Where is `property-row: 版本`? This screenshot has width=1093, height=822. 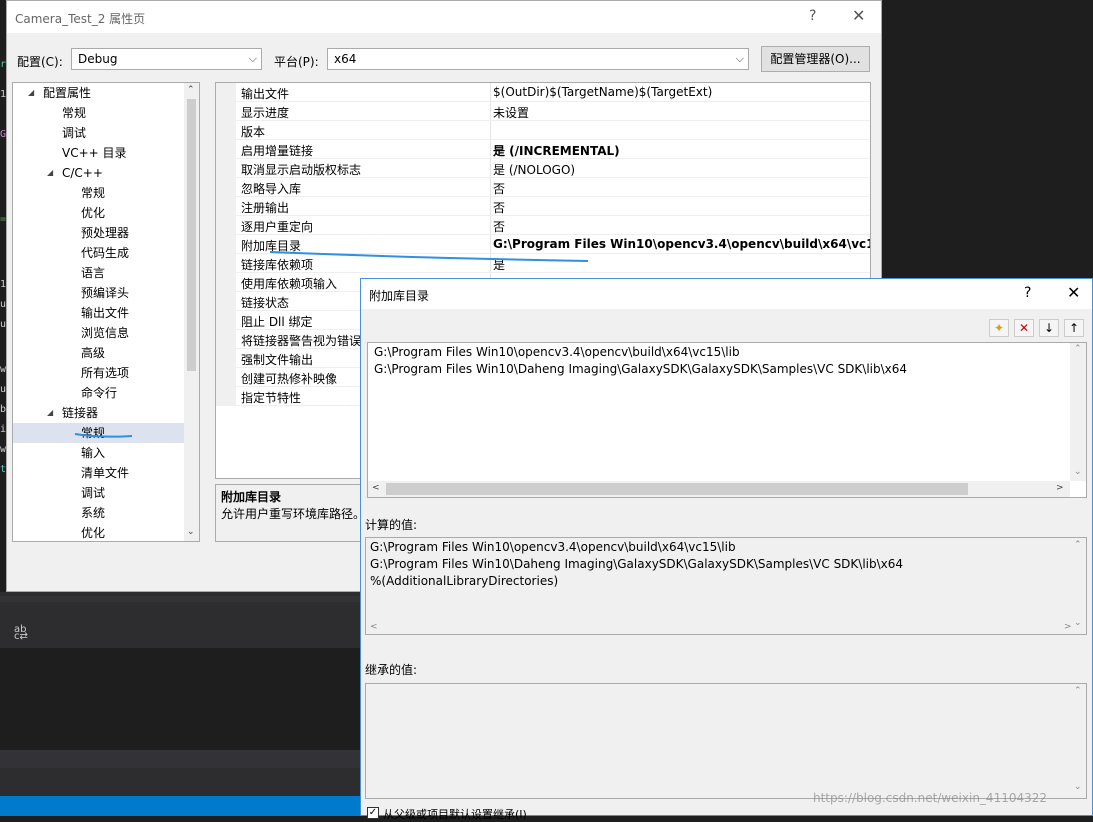 property-row: 版本 is located at coordinates (543, 130).